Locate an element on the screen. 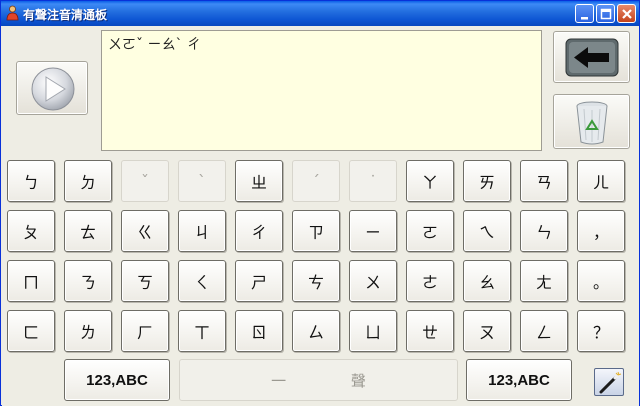  maximize-icon is located at coordinates (606, 14).